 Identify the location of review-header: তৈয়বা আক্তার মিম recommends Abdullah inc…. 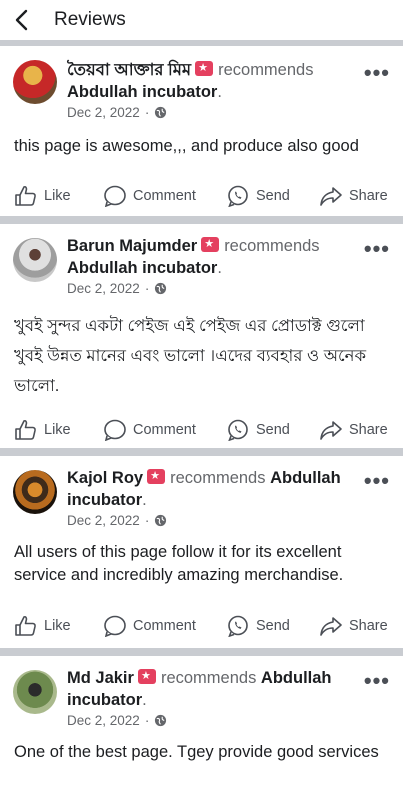
(210, 81).